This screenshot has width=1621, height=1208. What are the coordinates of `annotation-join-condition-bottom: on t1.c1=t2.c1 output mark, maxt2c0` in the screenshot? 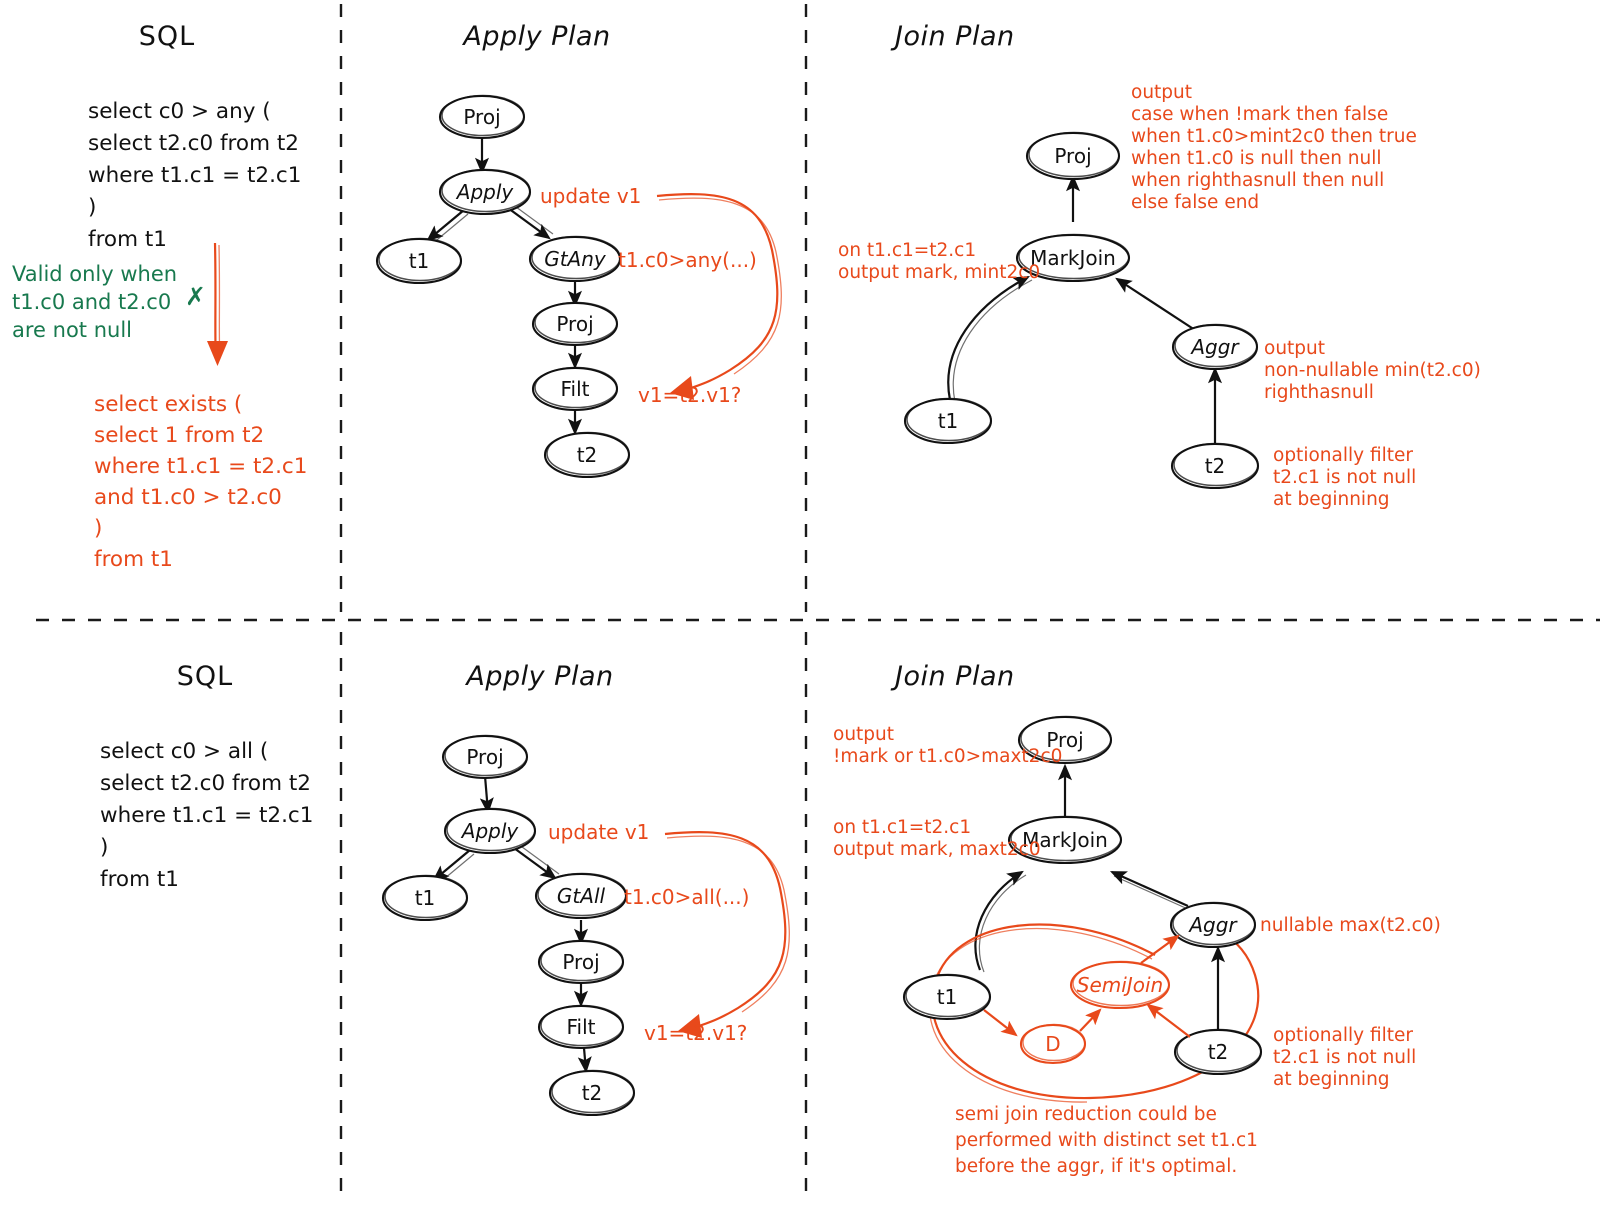 It's located at (937, 838).